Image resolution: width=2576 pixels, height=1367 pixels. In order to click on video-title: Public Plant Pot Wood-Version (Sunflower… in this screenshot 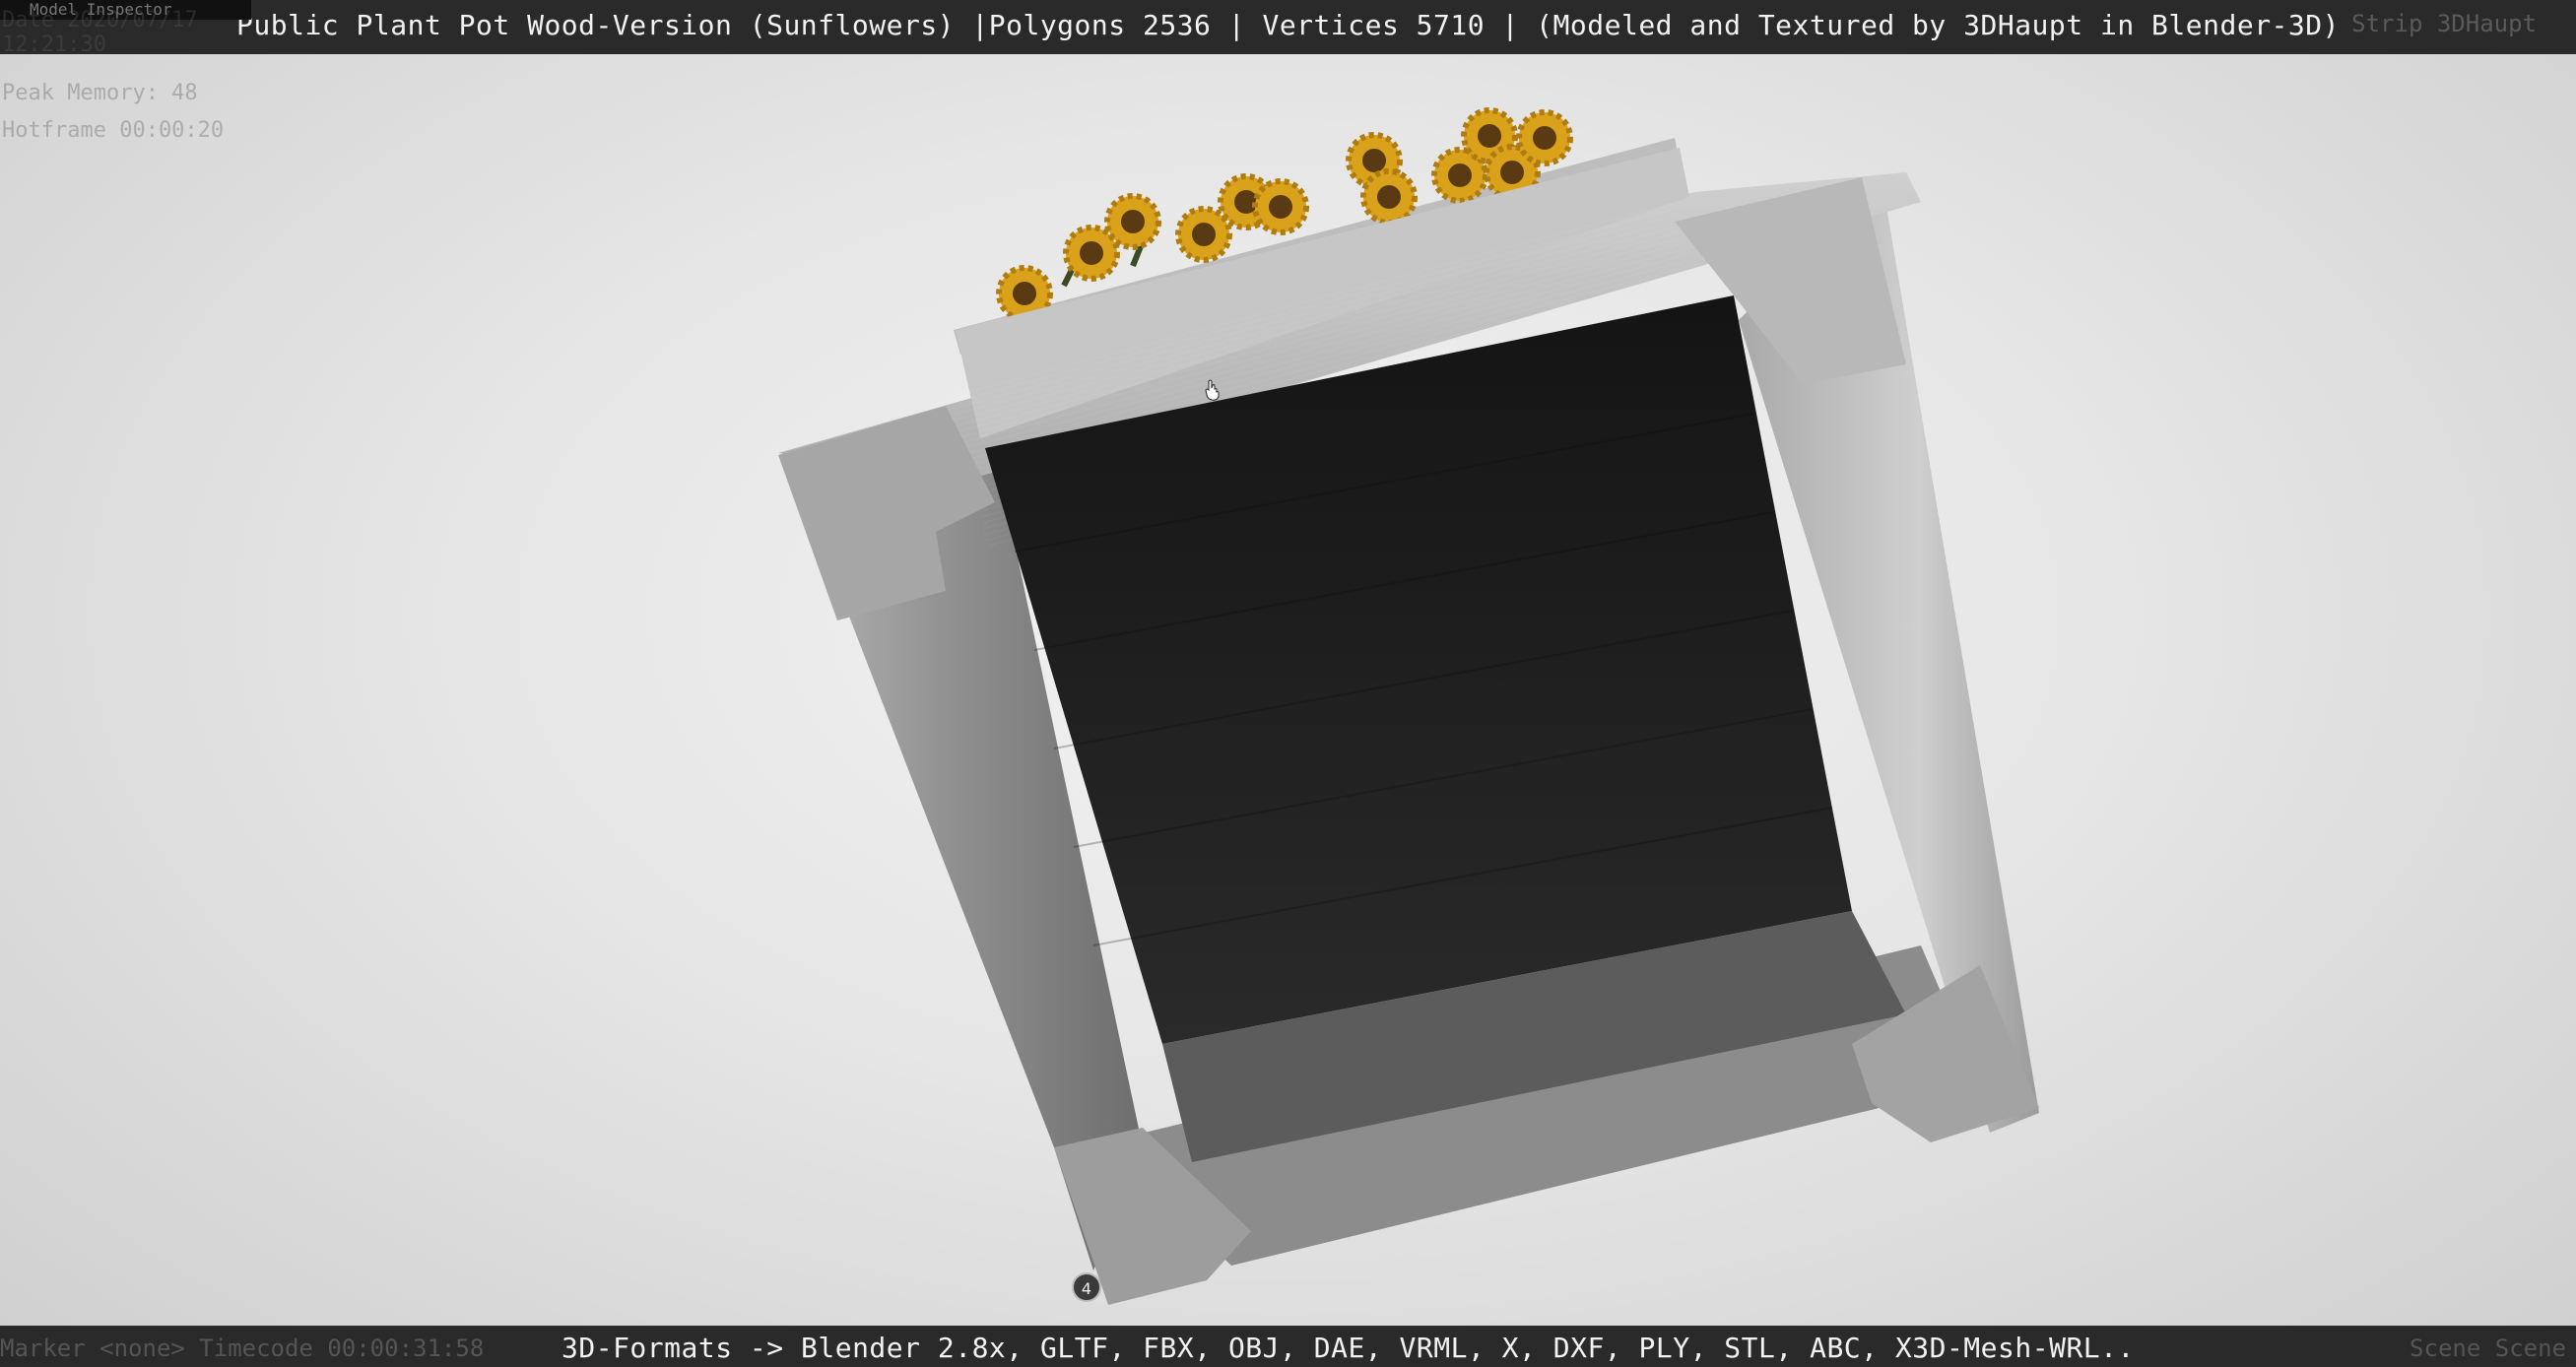, I will do `click(1288, 25)`.